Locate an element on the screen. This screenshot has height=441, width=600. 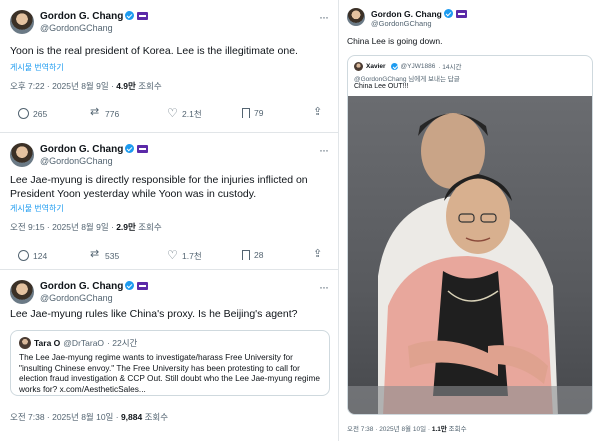
like-button: 1.7천 is located at coordinates (184, 255).